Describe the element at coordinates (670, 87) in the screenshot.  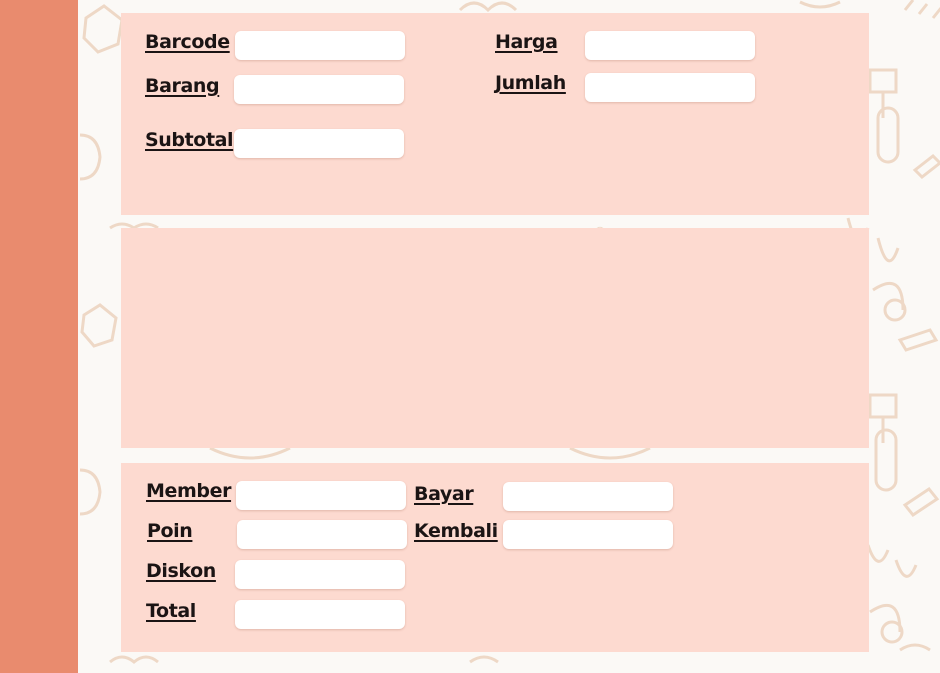
I see `jumlah-input` at that location.